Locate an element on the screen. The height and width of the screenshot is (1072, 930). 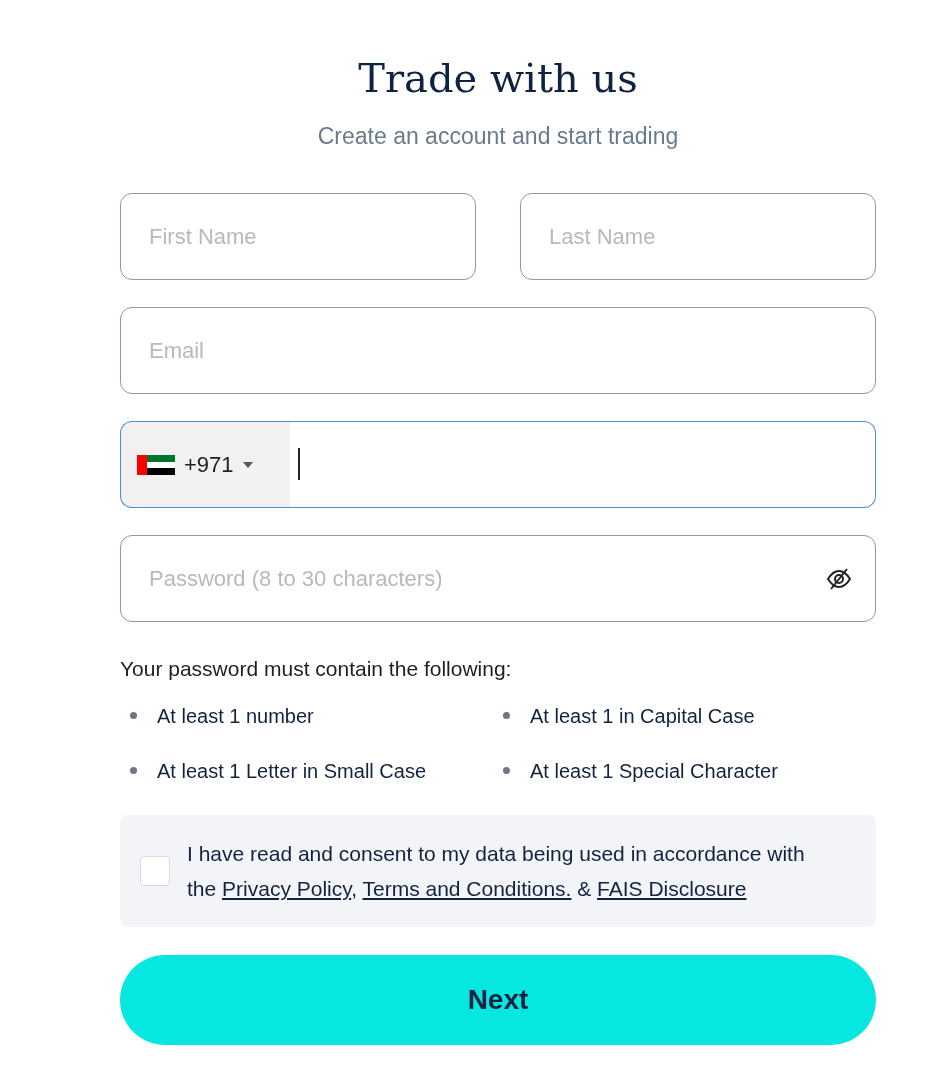
toggle-password-visibility-button is located at coordinates (839, 578).